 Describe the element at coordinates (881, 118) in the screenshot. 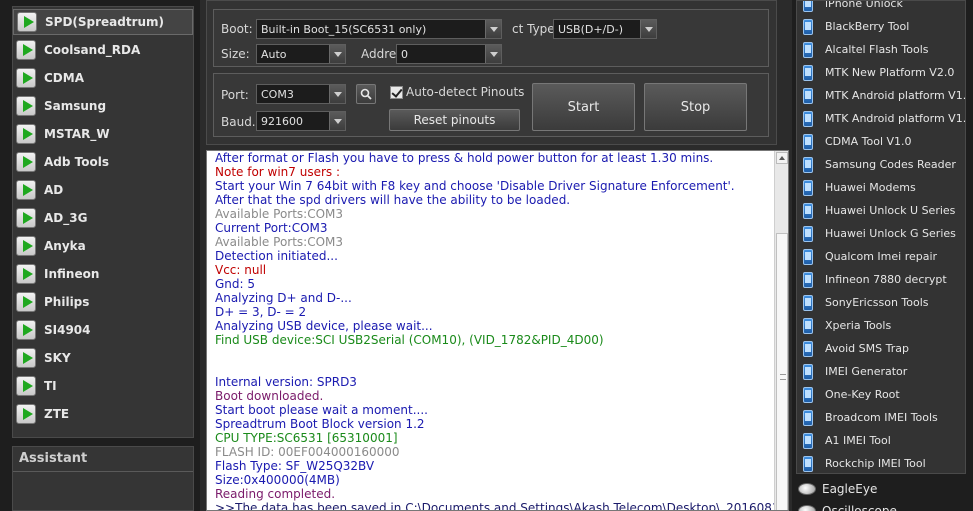

I see `tool-item: MTK Android platform V1.12` at that location.